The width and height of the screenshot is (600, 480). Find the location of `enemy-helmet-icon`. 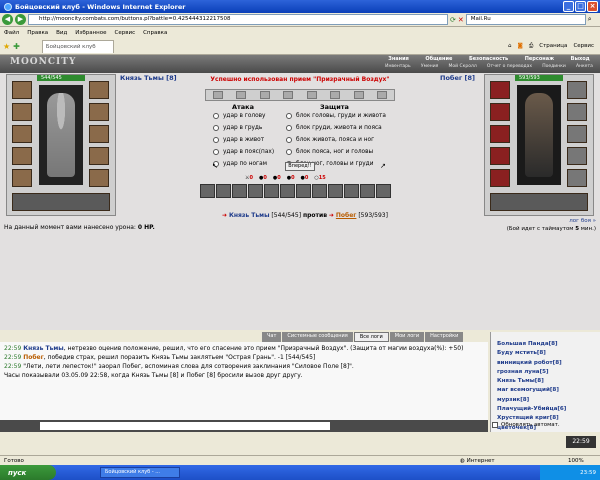

enemy-helmet-icon is located at coordinates (500, 90).